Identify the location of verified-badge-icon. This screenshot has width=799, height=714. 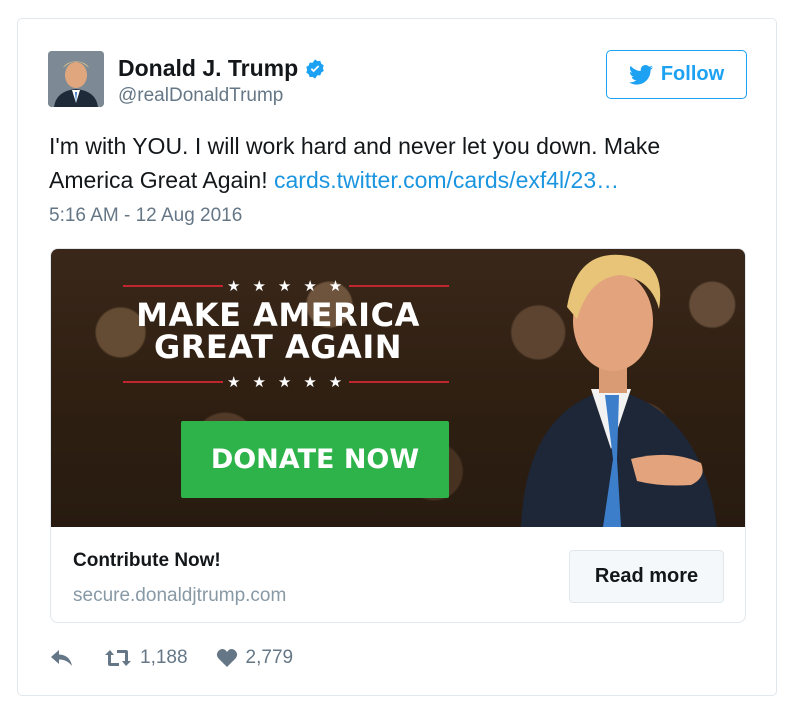
(315, 68).